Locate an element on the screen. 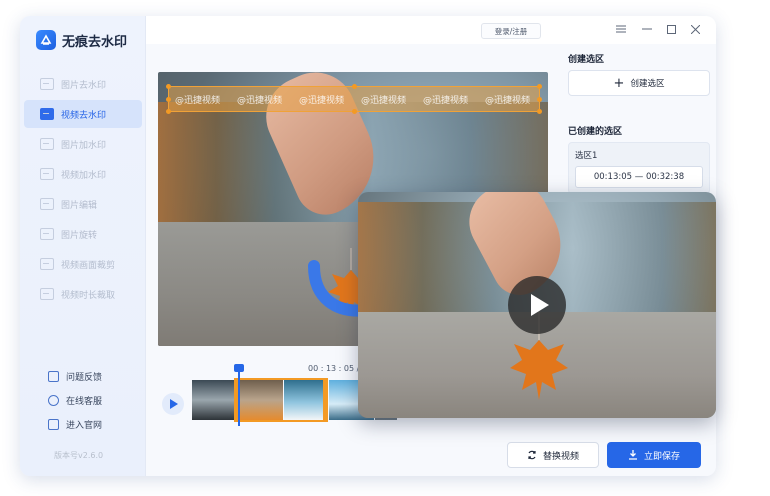 This screenshot has height=496, width=770. sidebar-item-7: 视频时长裁取 is located at coordinates (83, 294).